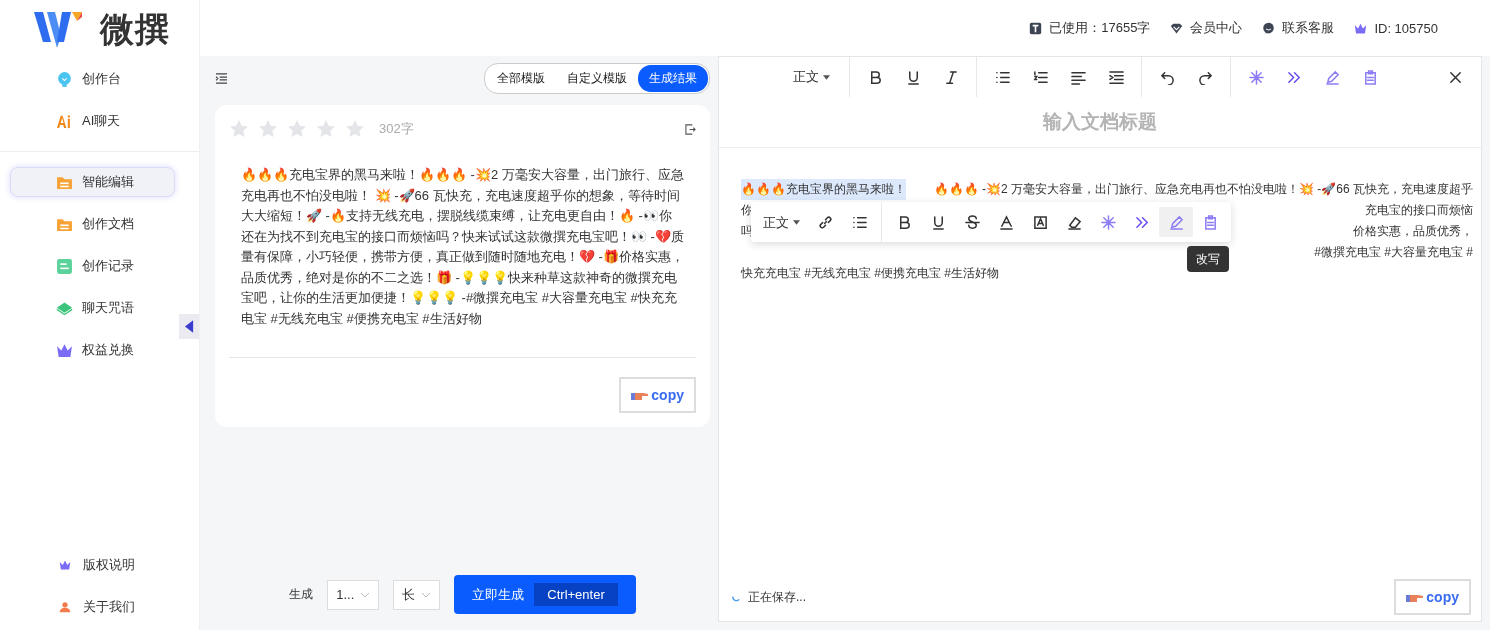 The image size is (1490, 630). I want to click on sidebar-item: 版权说明, so click(92, 565).